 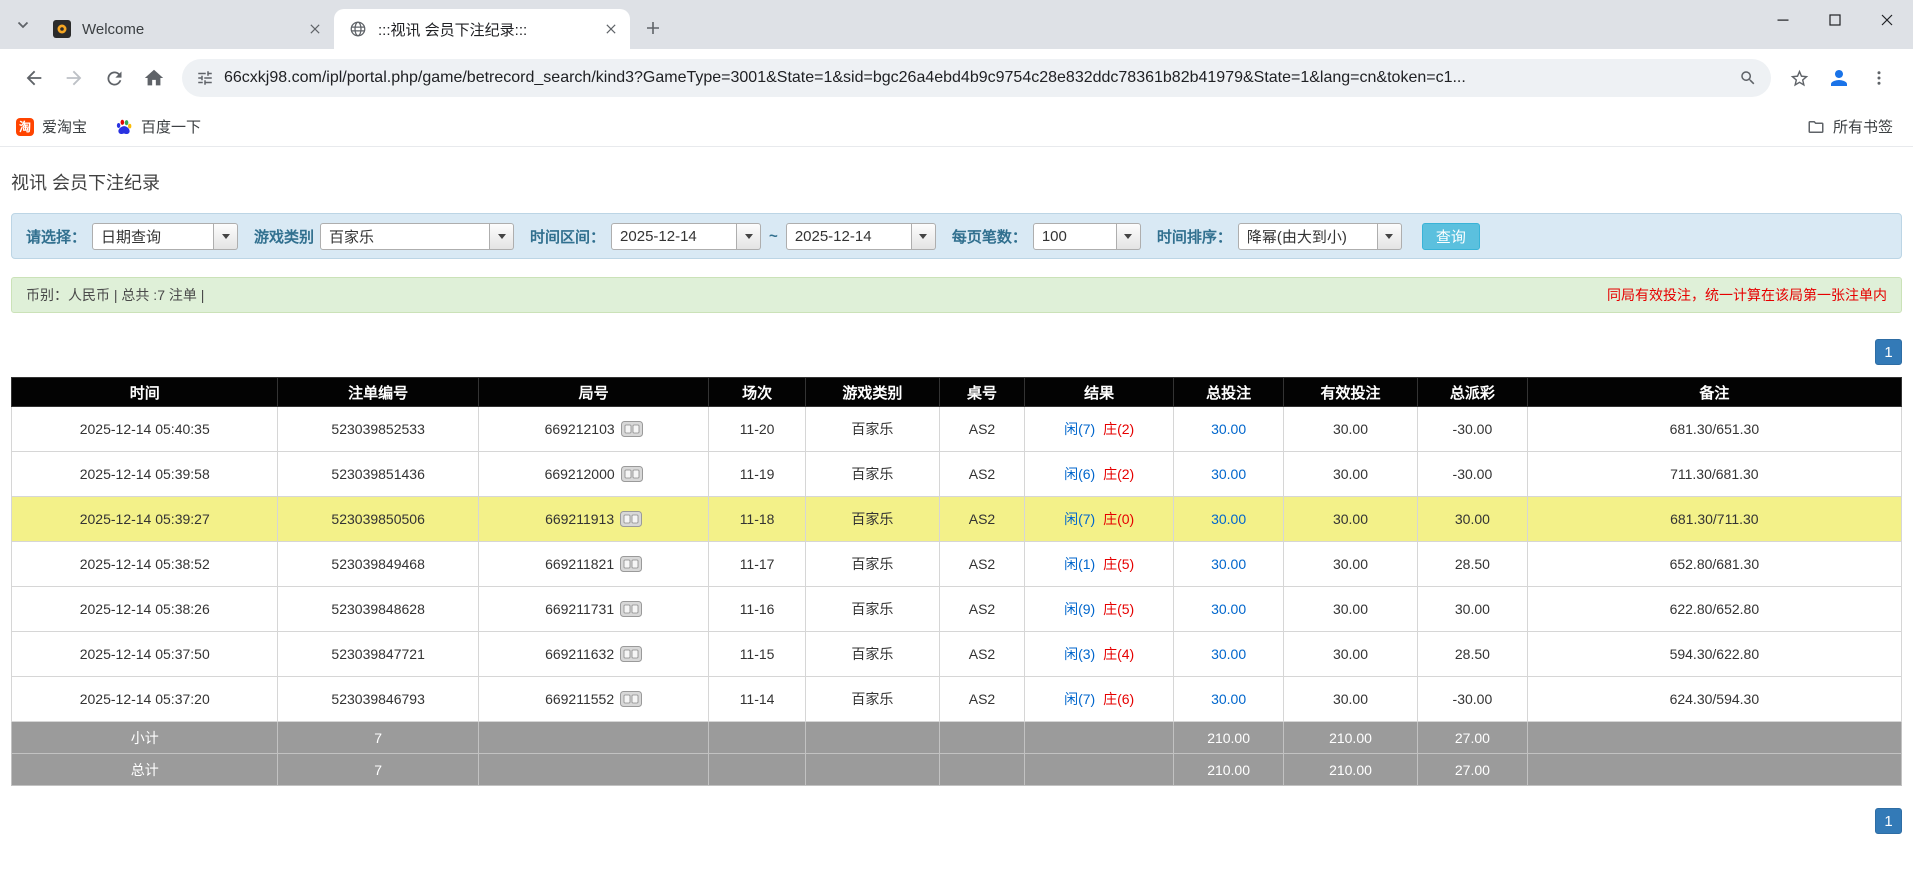 I want to click on bookmark-star-icon, so click(x=1799, y=78).